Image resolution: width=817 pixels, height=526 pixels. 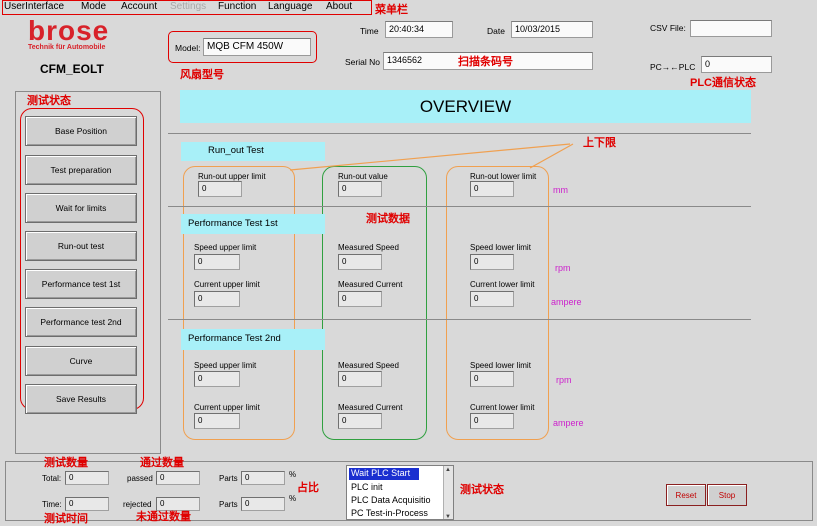 I want to click on perf2-title: Performance Test 2nd, so click(x=253, y=339).